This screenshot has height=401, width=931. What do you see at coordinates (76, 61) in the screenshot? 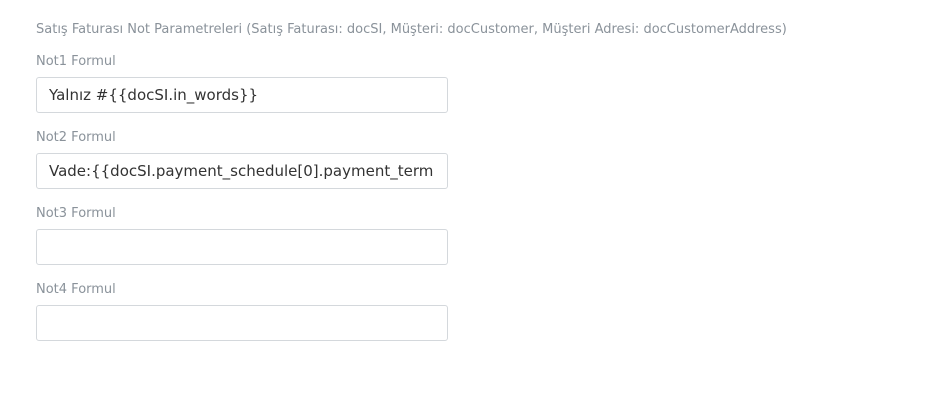
I see `not1-label: Not1 Formul` at bounding box center [76, 61].